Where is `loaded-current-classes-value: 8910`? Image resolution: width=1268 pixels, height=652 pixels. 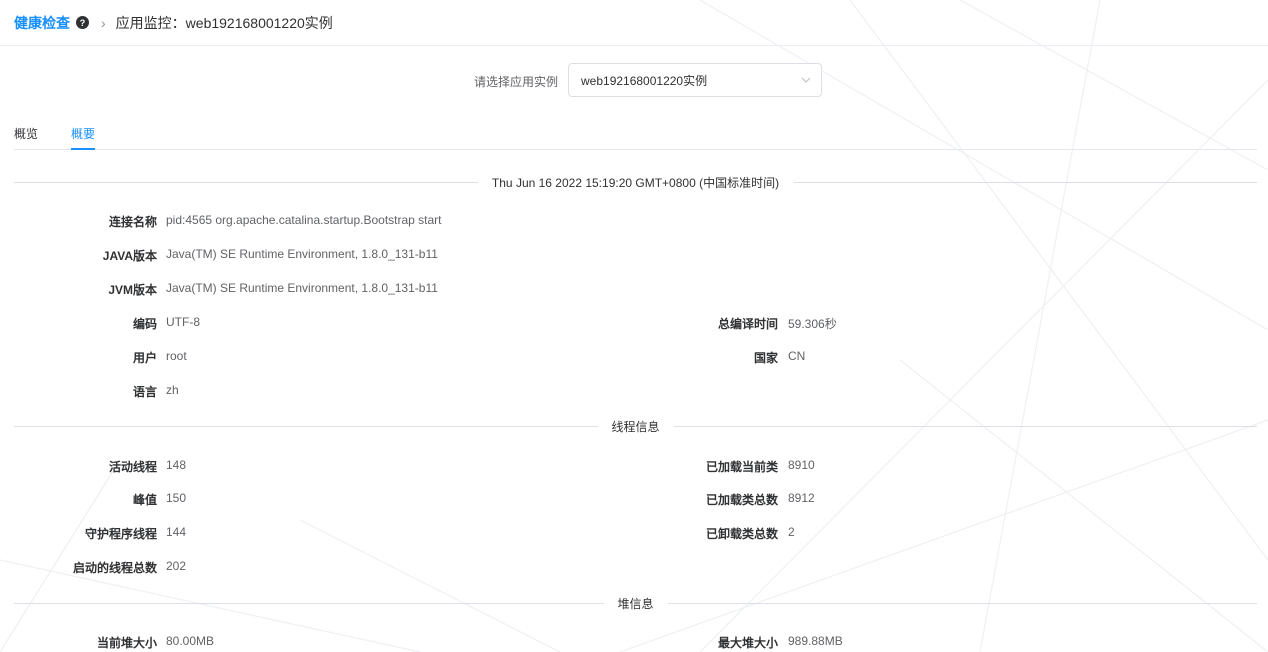 loaded-current-classes-value: 8910 is located at coordinates (801, 465).